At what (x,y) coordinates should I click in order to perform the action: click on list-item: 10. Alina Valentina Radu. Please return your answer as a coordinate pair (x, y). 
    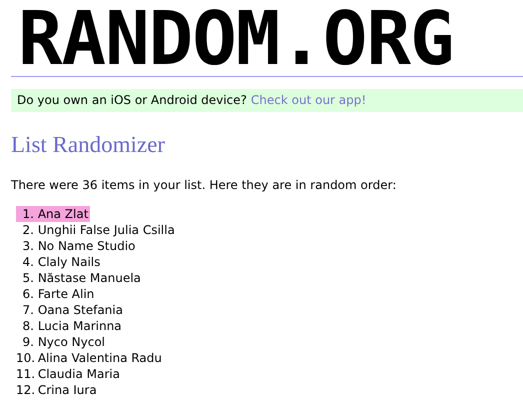
    Looking at the image, I should click on (89, 358).